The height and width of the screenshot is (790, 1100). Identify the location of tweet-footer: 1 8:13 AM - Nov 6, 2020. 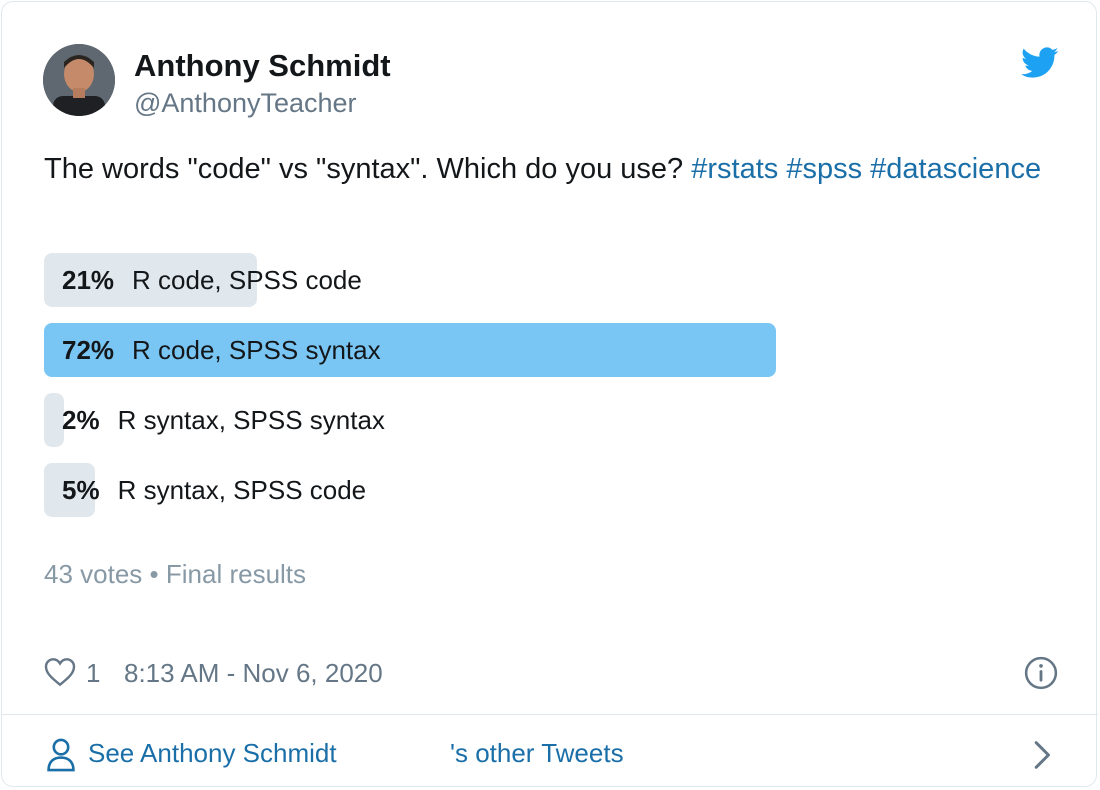
(552, 674).